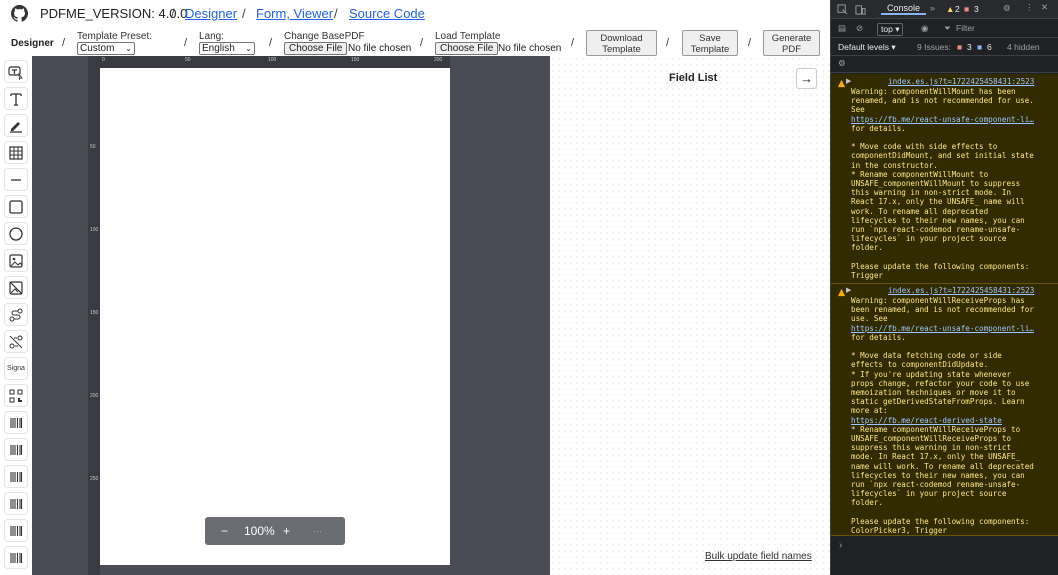  What do you see at coordinates (16, 98) in the screenshot?
I see `text-tool-button` at bounding box center [16, 98].